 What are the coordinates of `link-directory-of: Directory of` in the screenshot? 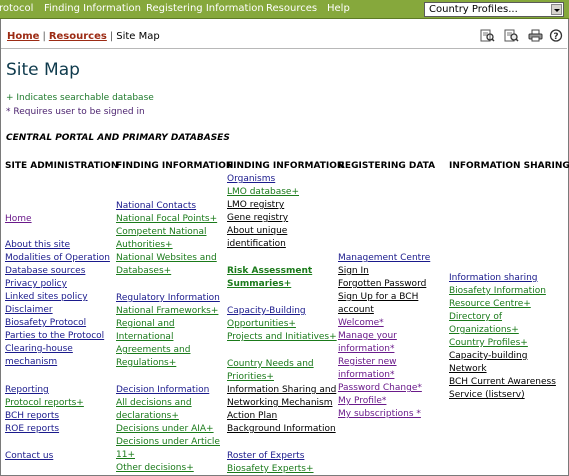 It's located at (475, 317).